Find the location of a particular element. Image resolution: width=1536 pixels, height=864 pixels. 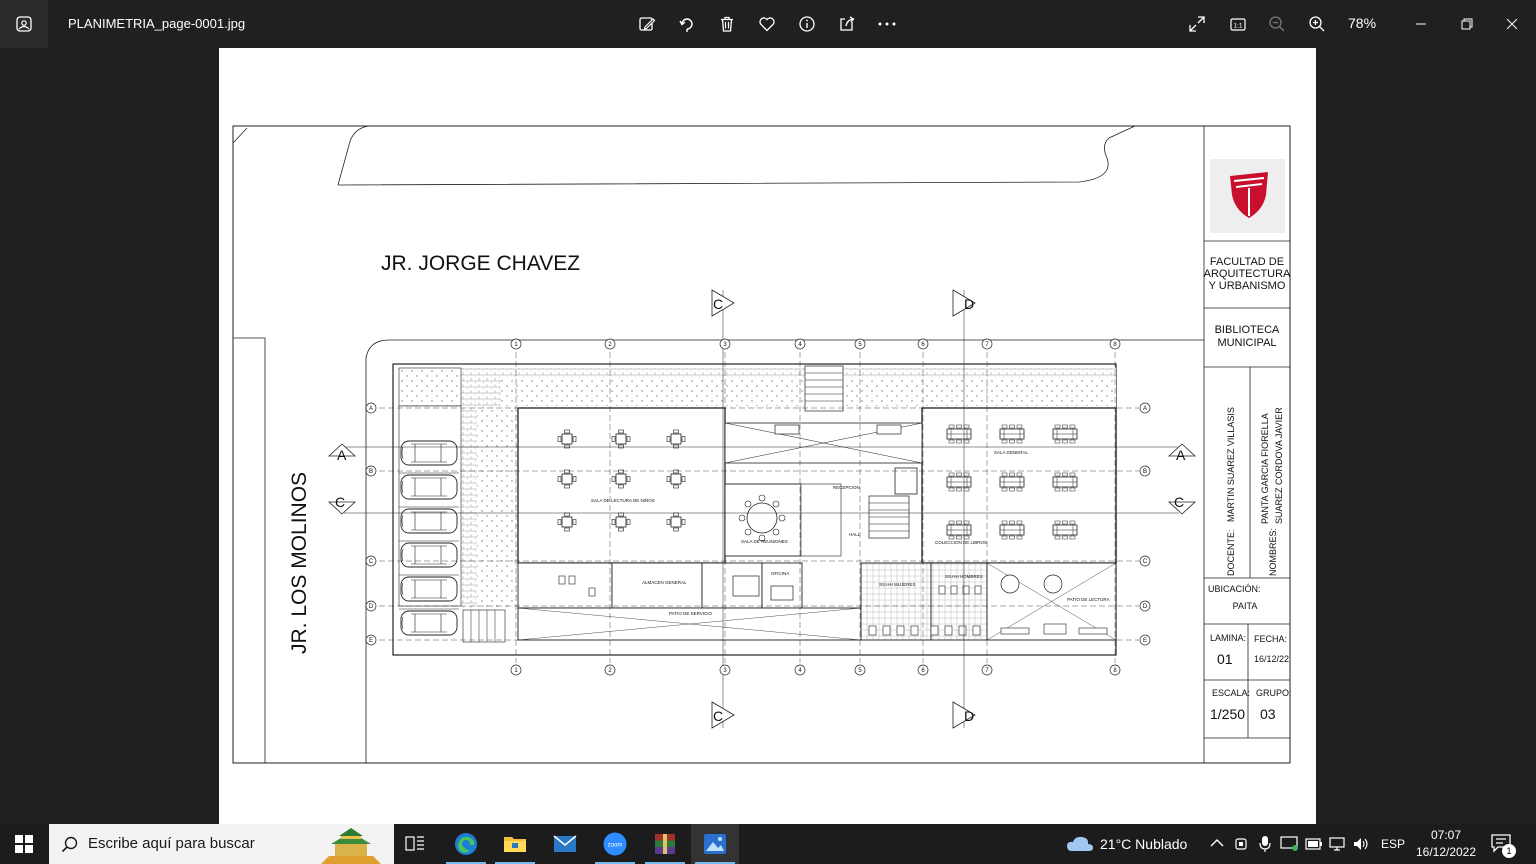

axis-letter-e: E is located at coordinates (371, 641).